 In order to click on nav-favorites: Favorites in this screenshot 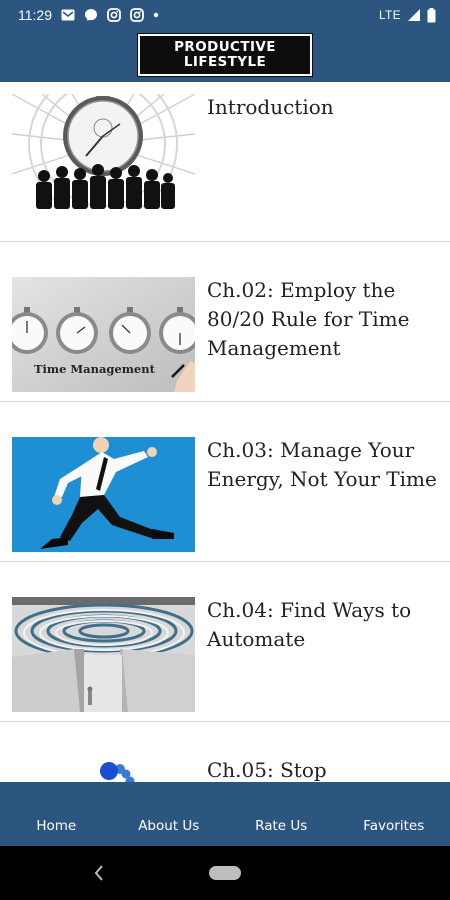, I will do `click(394, 814)`.